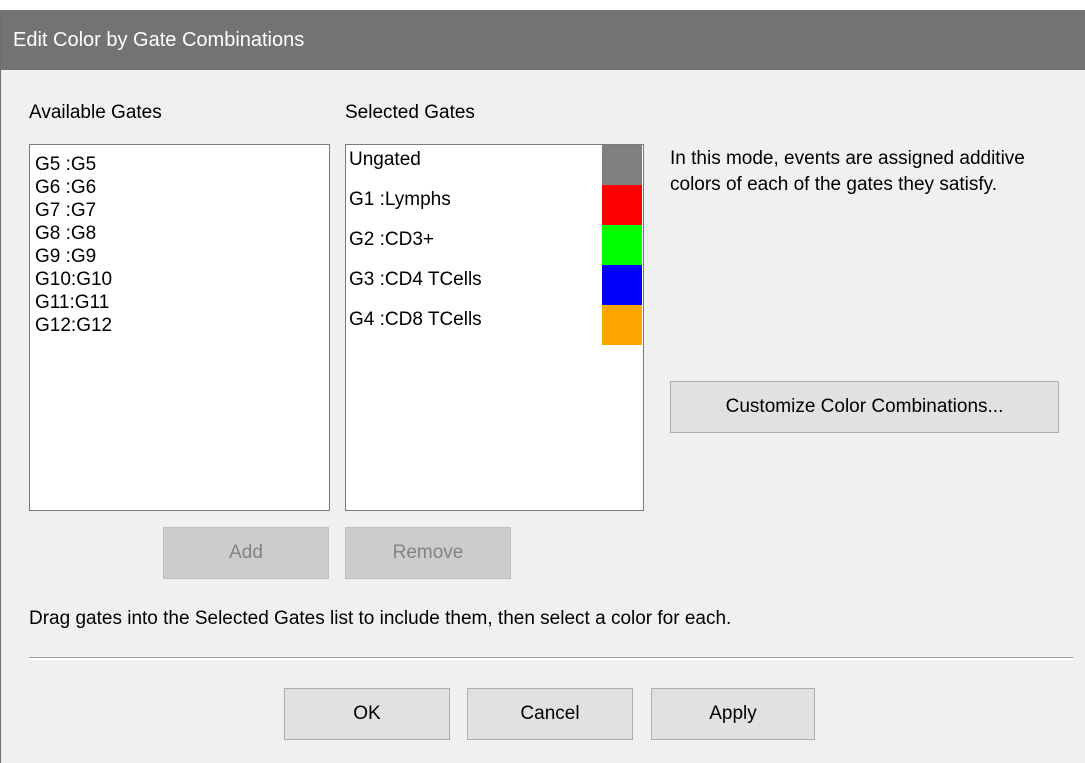  What do you see at coordinates (65, 164) in the screenshot?
I see `available-gate-item: G5 :G5` at bounding box center [65, 164].